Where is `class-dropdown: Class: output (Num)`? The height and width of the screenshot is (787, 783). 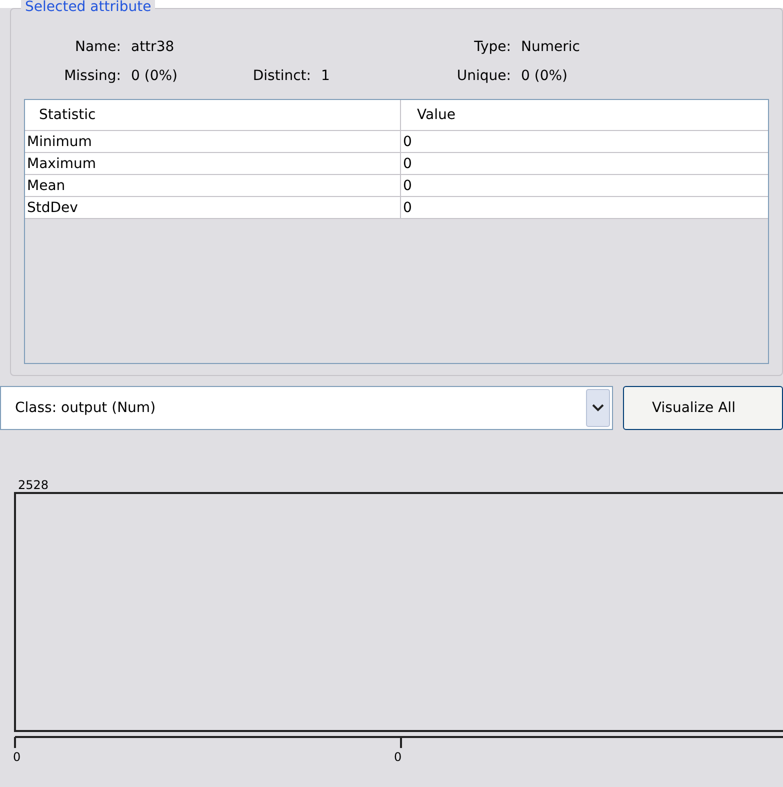
class-dropdown: Class: output (Num) is located at coordinates (306, 408).